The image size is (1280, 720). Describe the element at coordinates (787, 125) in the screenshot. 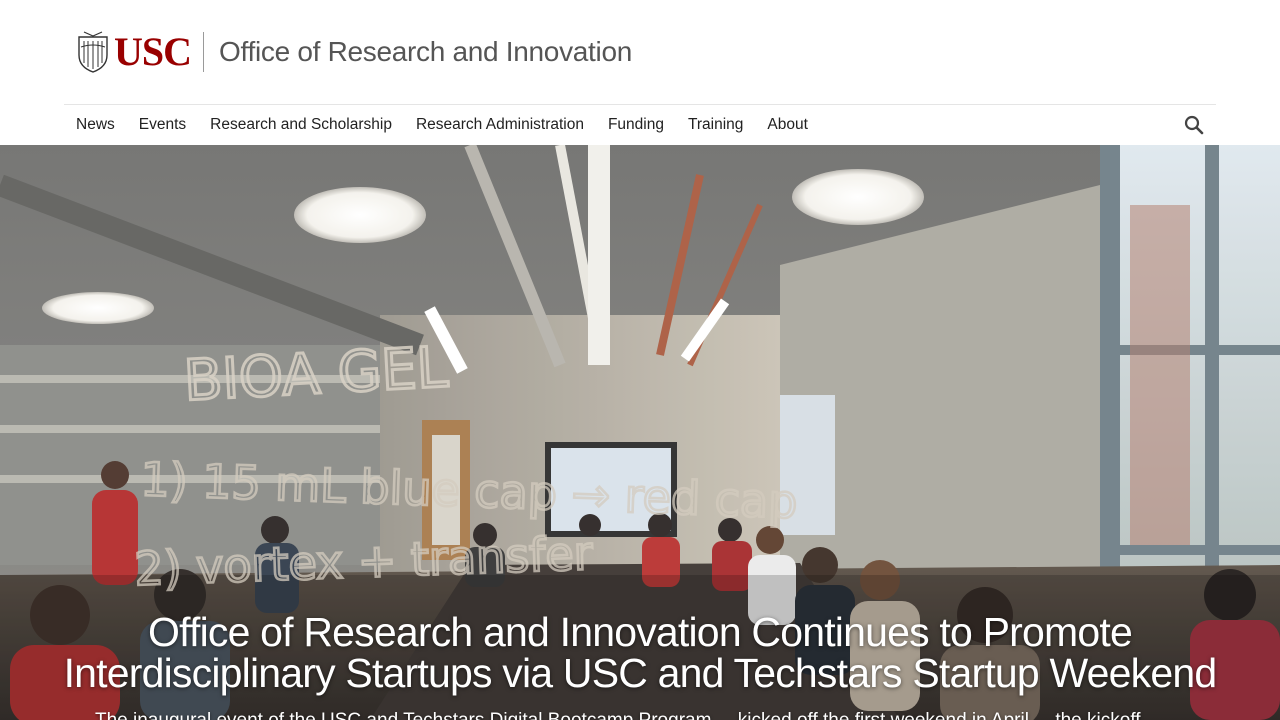

I see `nav-item-about: About` at that location.